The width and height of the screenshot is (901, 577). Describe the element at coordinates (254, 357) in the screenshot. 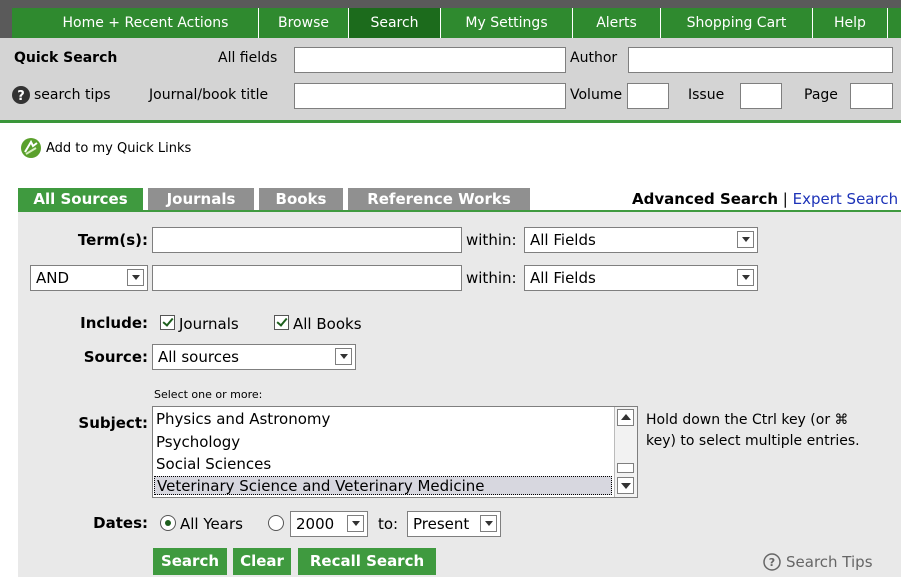

I see `source-select: All sources` at that location.